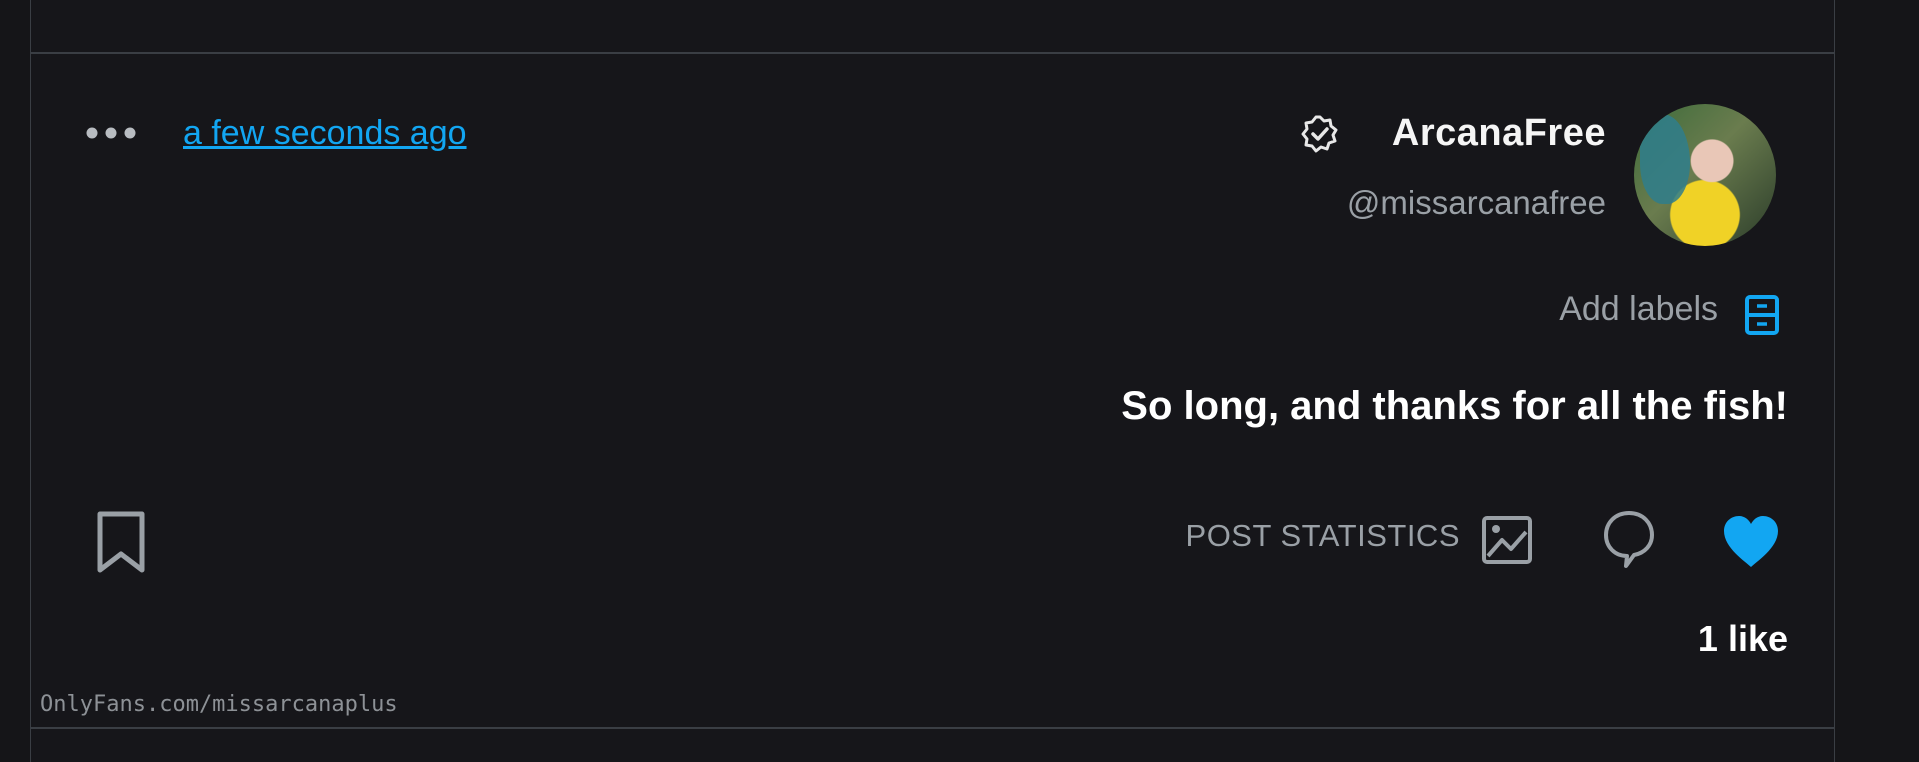 Image resolution: width=1919 pixels, height=762 pixels. I want to click on comment-bubble-icon, so click(1629, 539).